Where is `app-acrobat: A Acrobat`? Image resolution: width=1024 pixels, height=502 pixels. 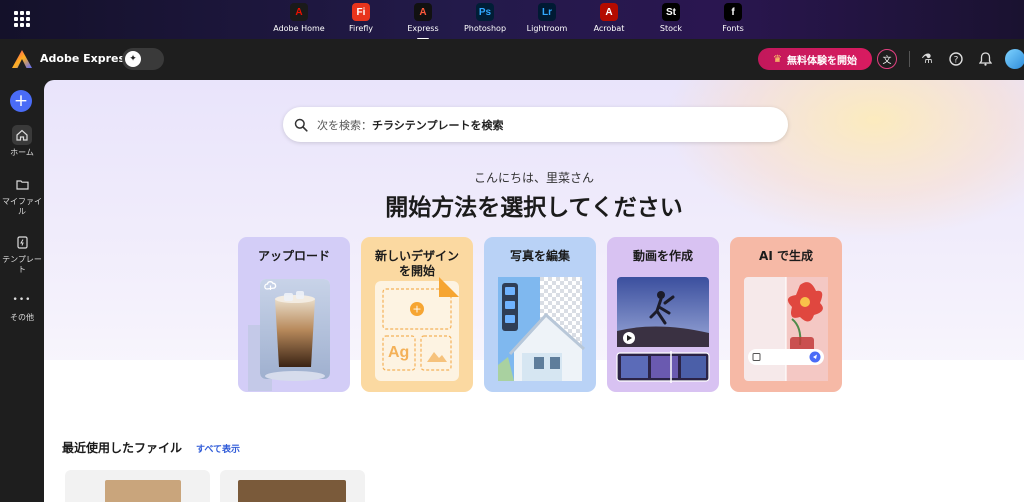
app-acrobat: A Acrobat is located at coordinates (609, 18).